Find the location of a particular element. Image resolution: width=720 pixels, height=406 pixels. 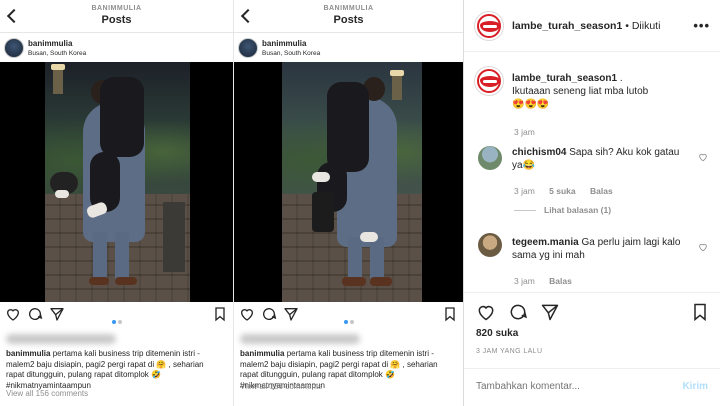

account-avatar is located at coordinates (489, 26).